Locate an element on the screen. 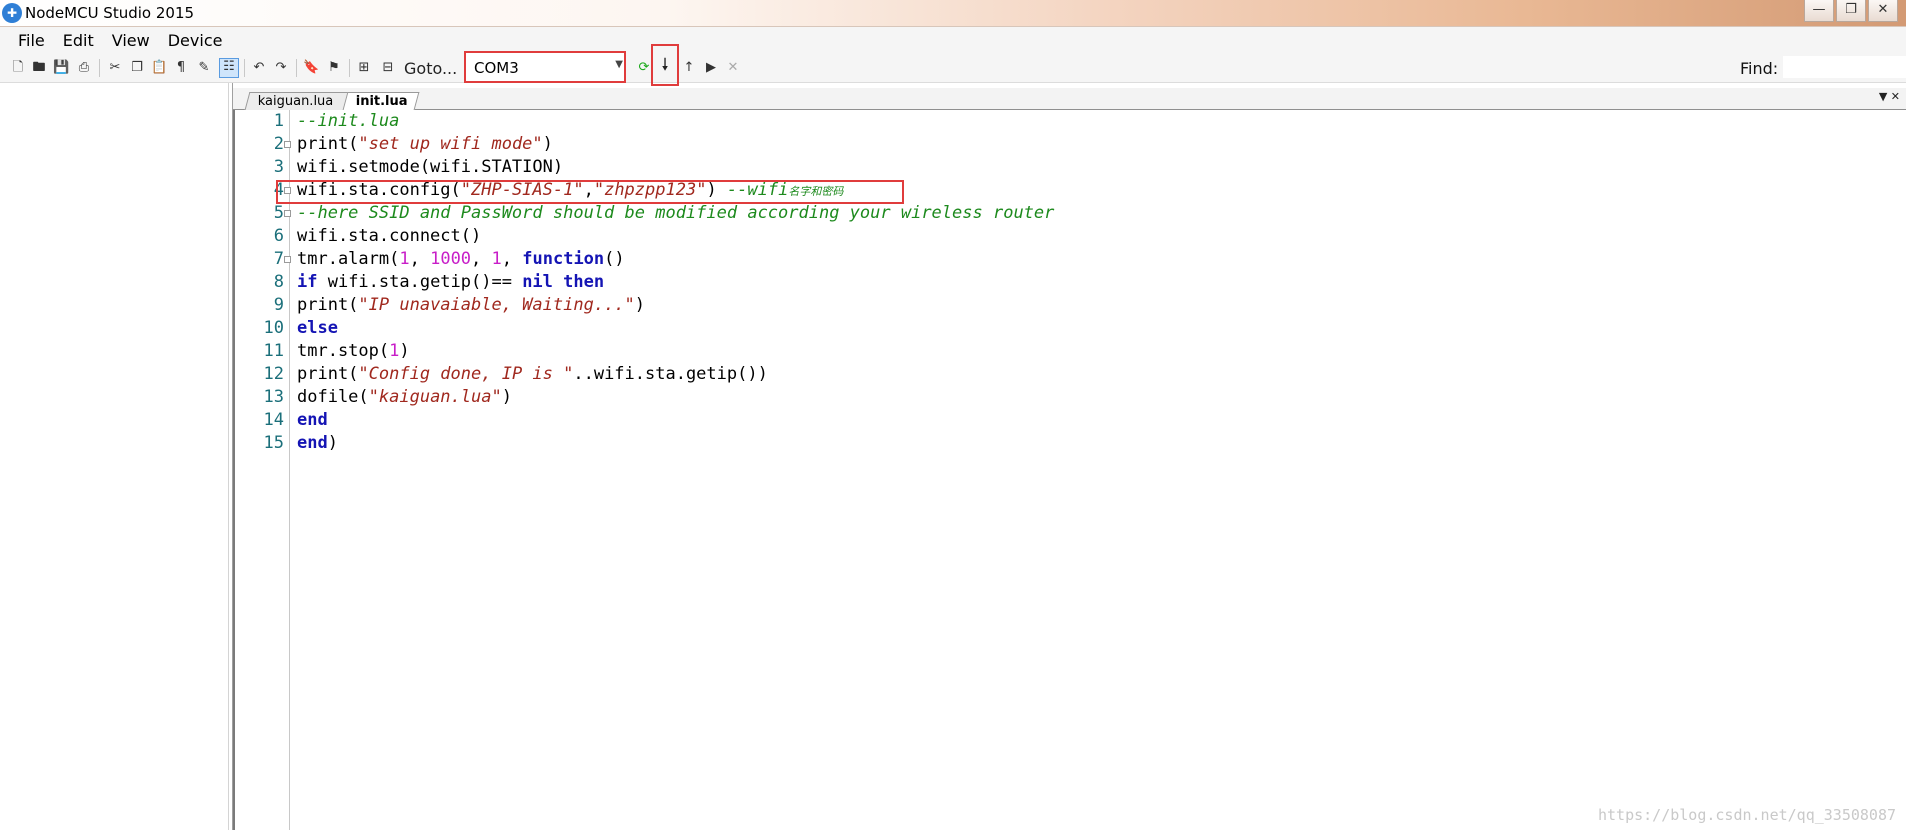 Image resolution: width=1906 pixels, height=830 pixels. code-text: tmr.alarm( is located at coordinates (348, 259).